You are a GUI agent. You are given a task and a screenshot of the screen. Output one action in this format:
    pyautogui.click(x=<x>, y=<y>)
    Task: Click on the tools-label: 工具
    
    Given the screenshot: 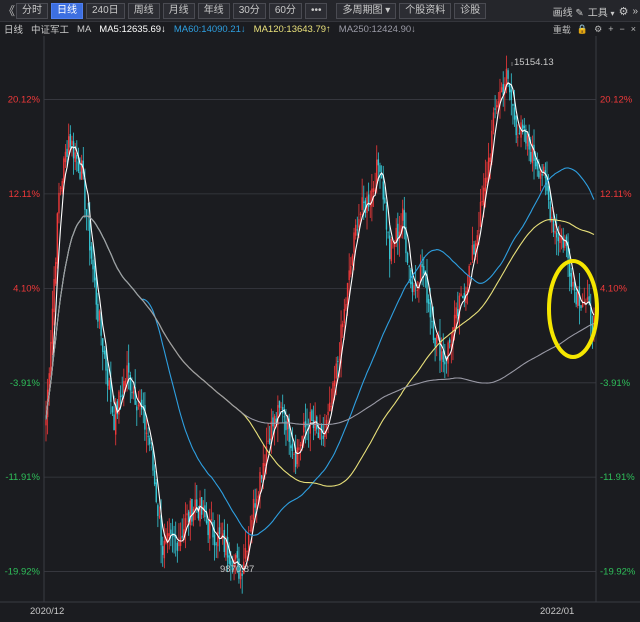 What is the action you would take?
    pyautogui.click(x=597, y=13)
    